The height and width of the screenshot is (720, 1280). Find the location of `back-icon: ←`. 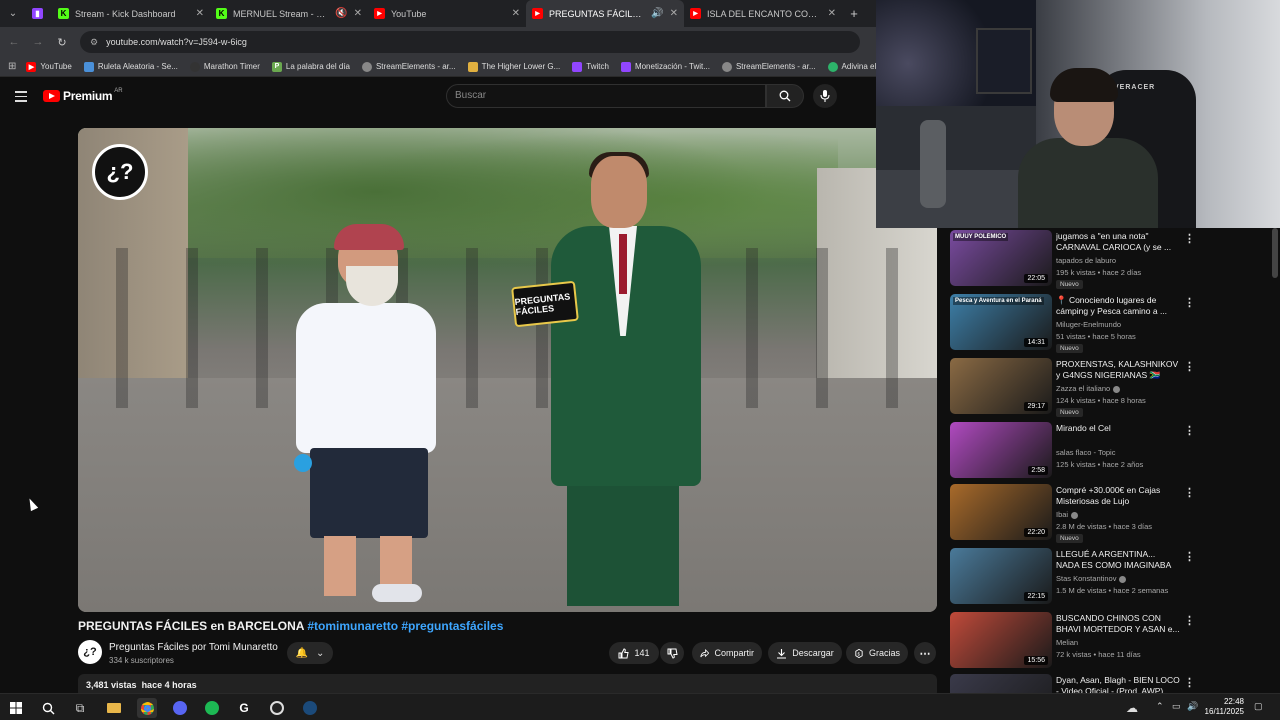

back-icon: ← is located at coordinates (14, 42).